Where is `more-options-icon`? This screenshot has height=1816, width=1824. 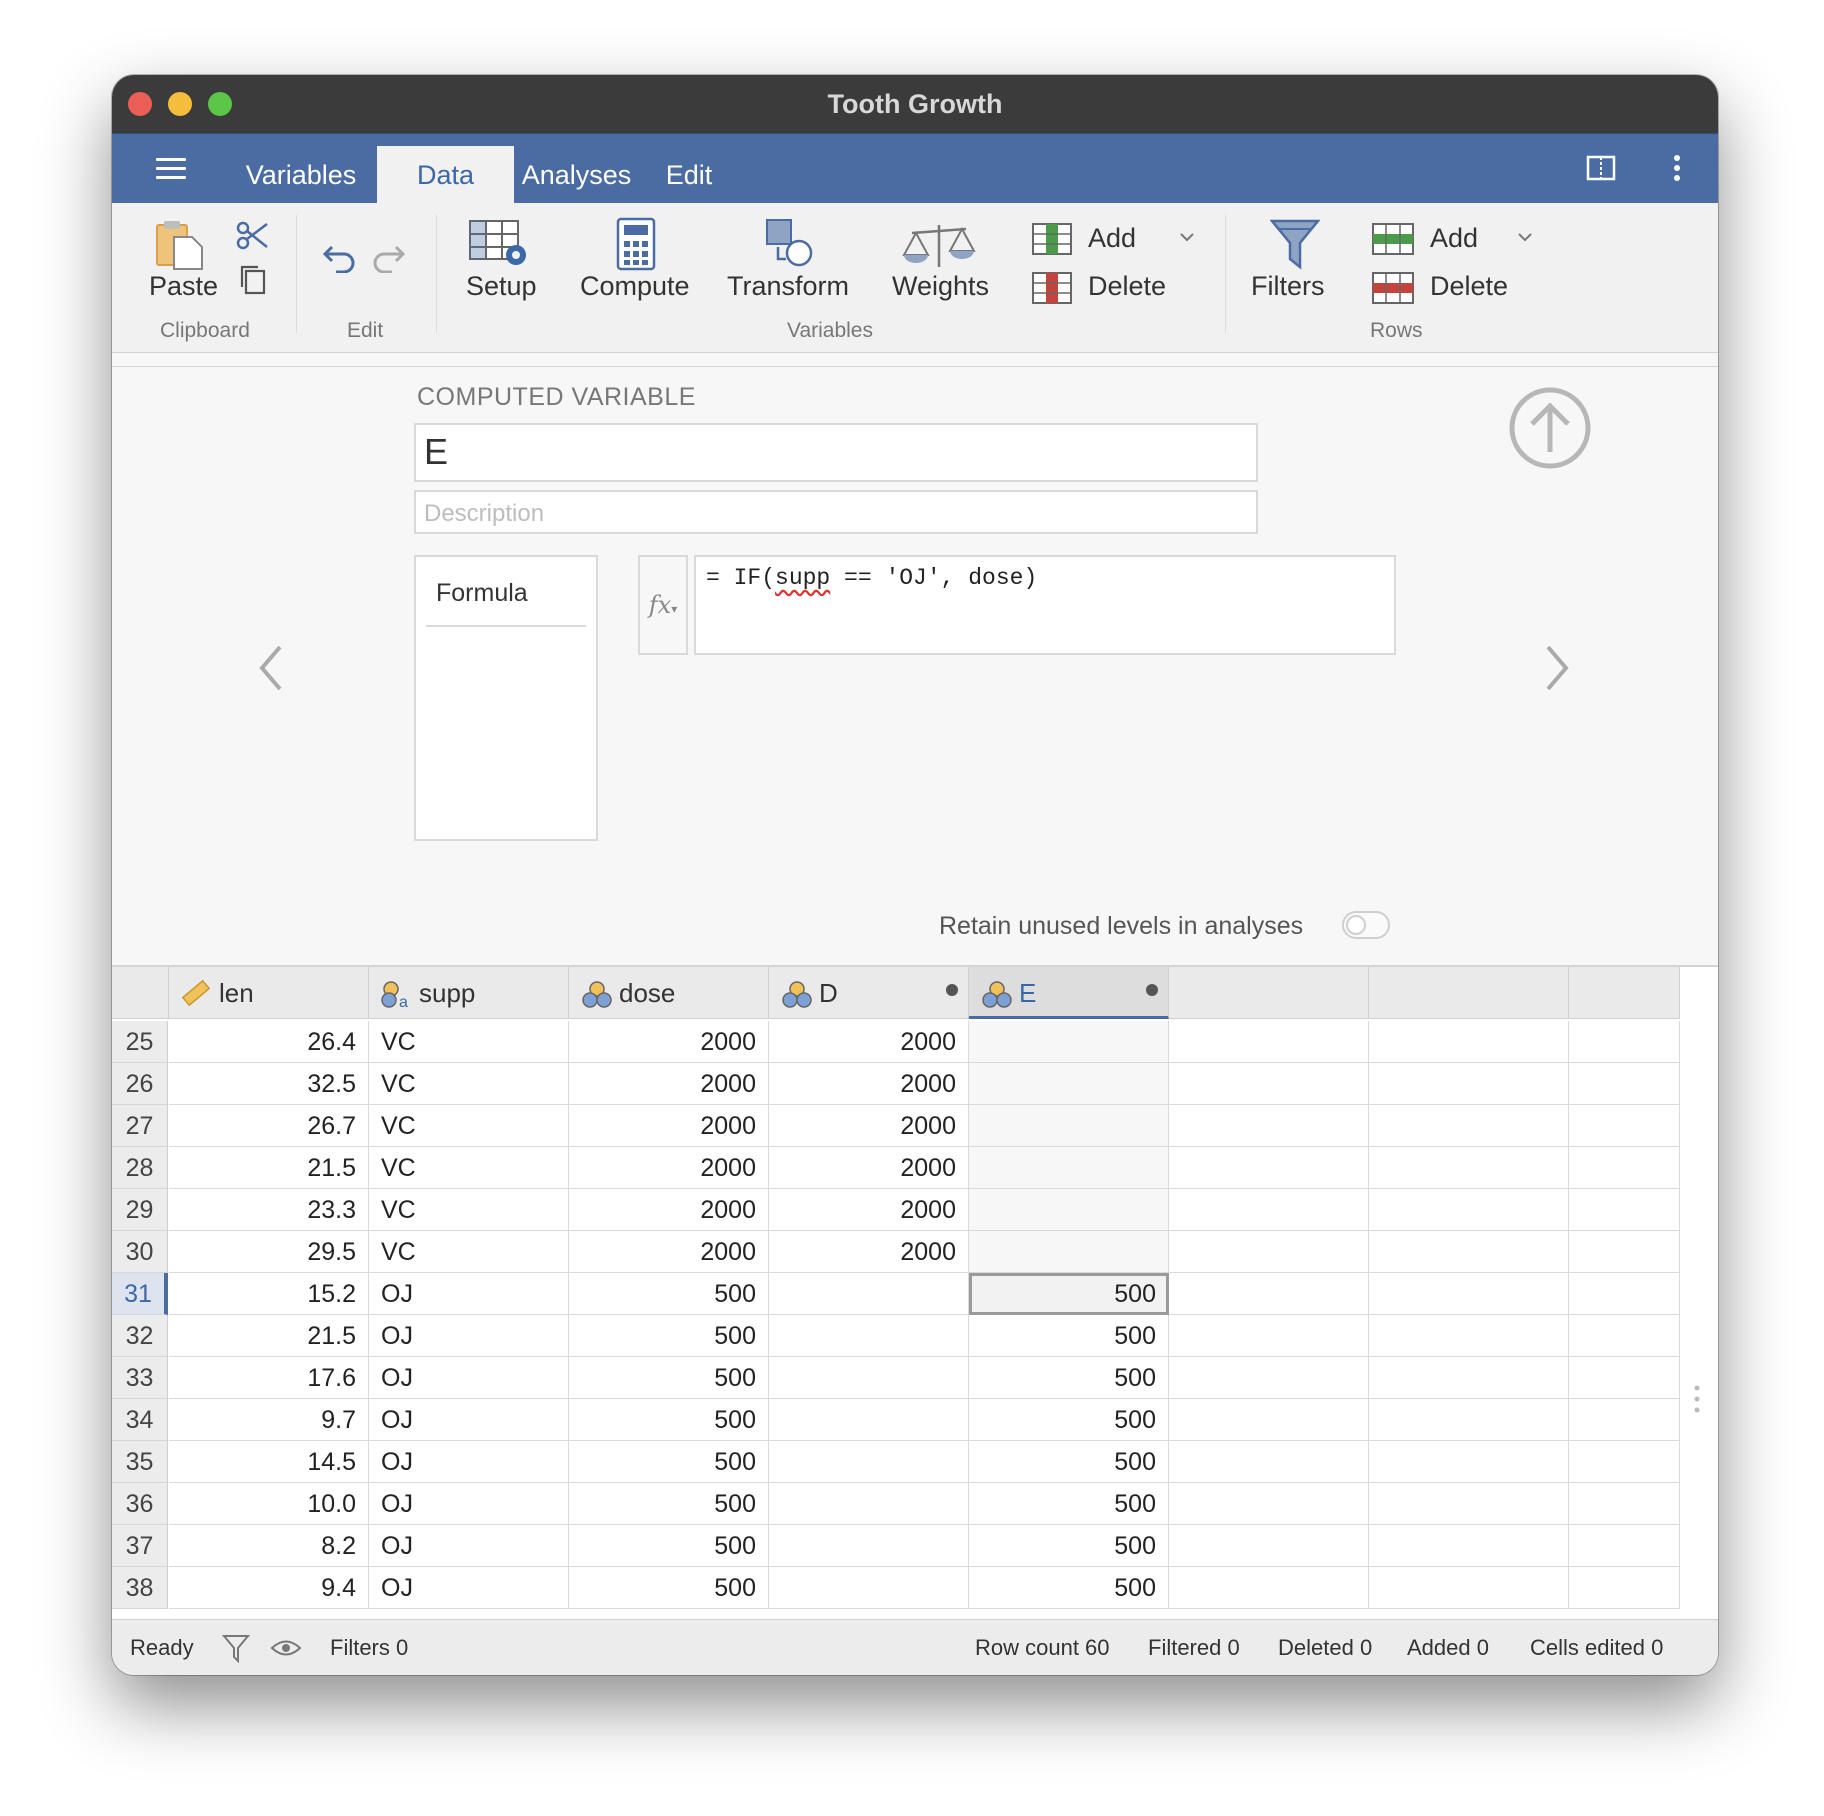
more-options-icon is located at coordinates (1677, 171).